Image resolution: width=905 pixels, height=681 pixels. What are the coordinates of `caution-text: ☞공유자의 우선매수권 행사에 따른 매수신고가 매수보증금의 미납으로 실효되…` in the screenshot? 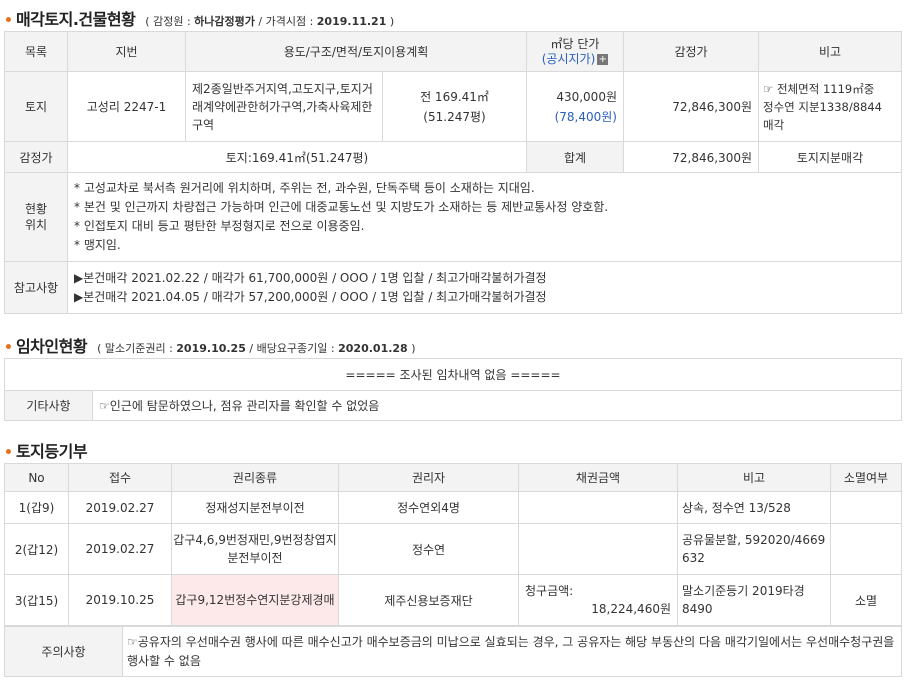 It's located at (512, 651).